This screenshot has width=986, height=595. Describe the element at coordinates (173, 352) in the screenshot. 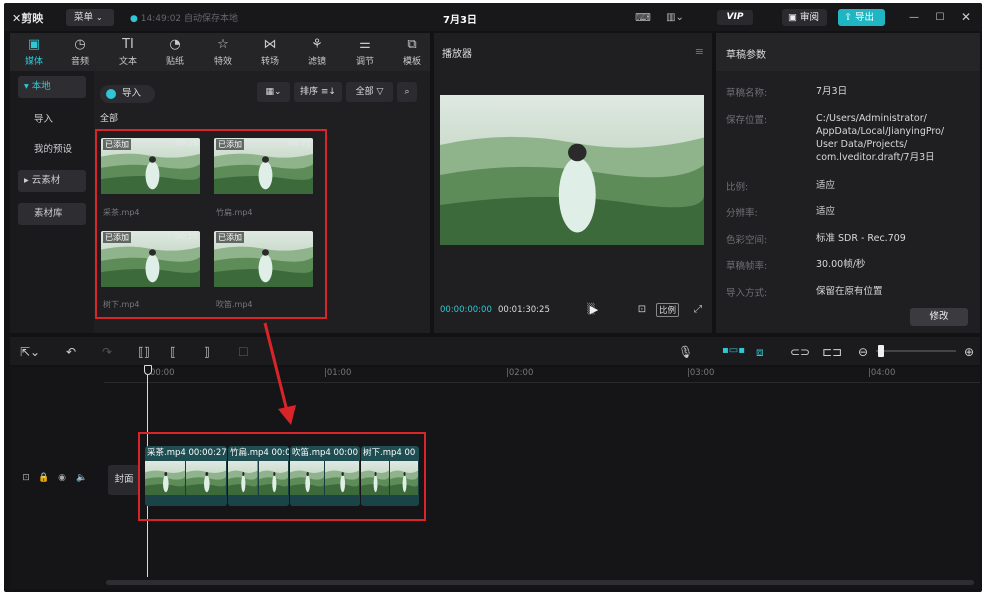

I see `trim-left-icon: ⟦` at that location.